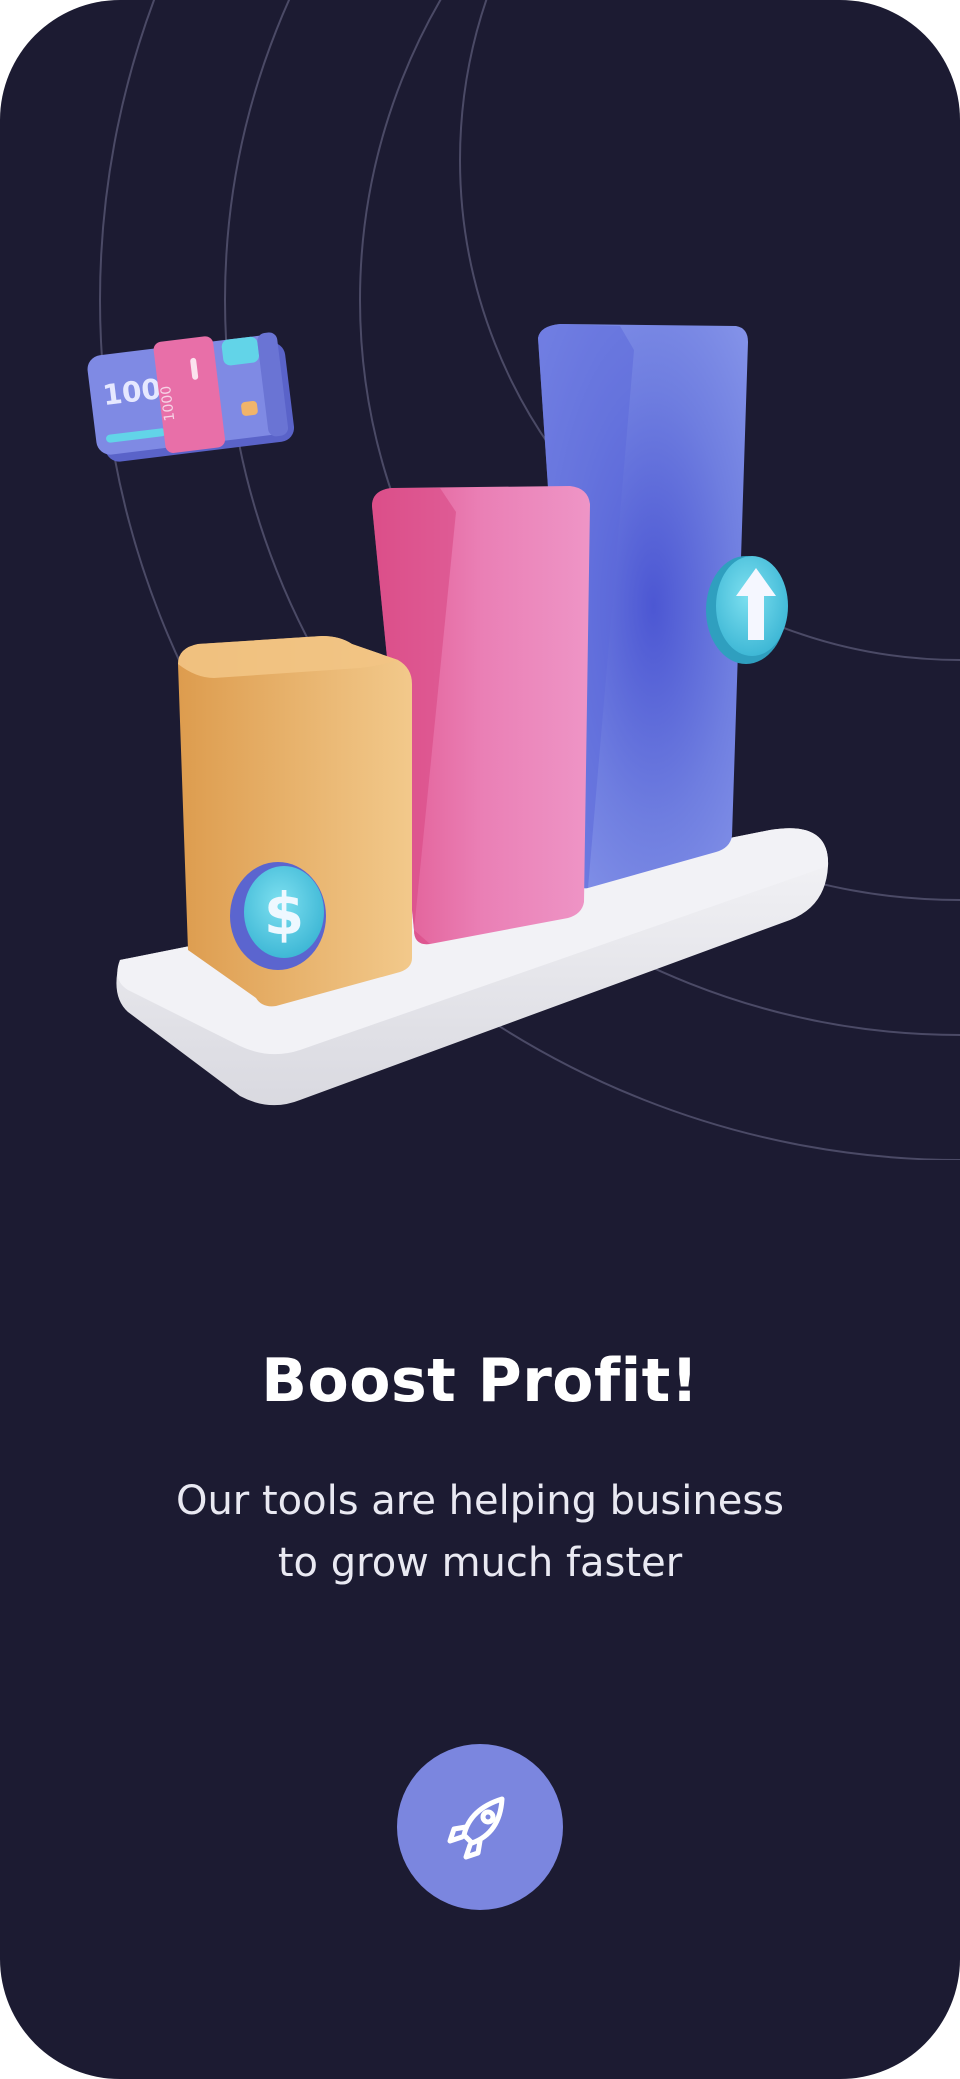 The height and width of the screenshot is (2079, 960). What do you see at coordinates (284, 914) in the screenshot?
I see `coin-symbol: $` at bounding box center [284, 914].